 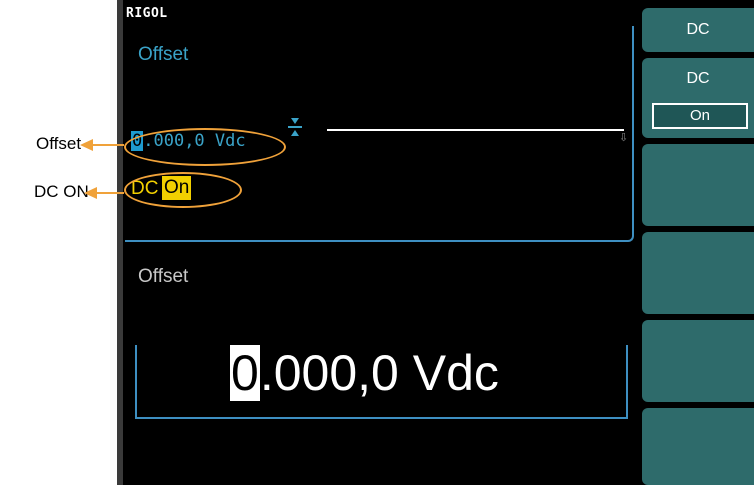 I want to click on dc-on-callout-ellipse, so click(x=183, y=190).